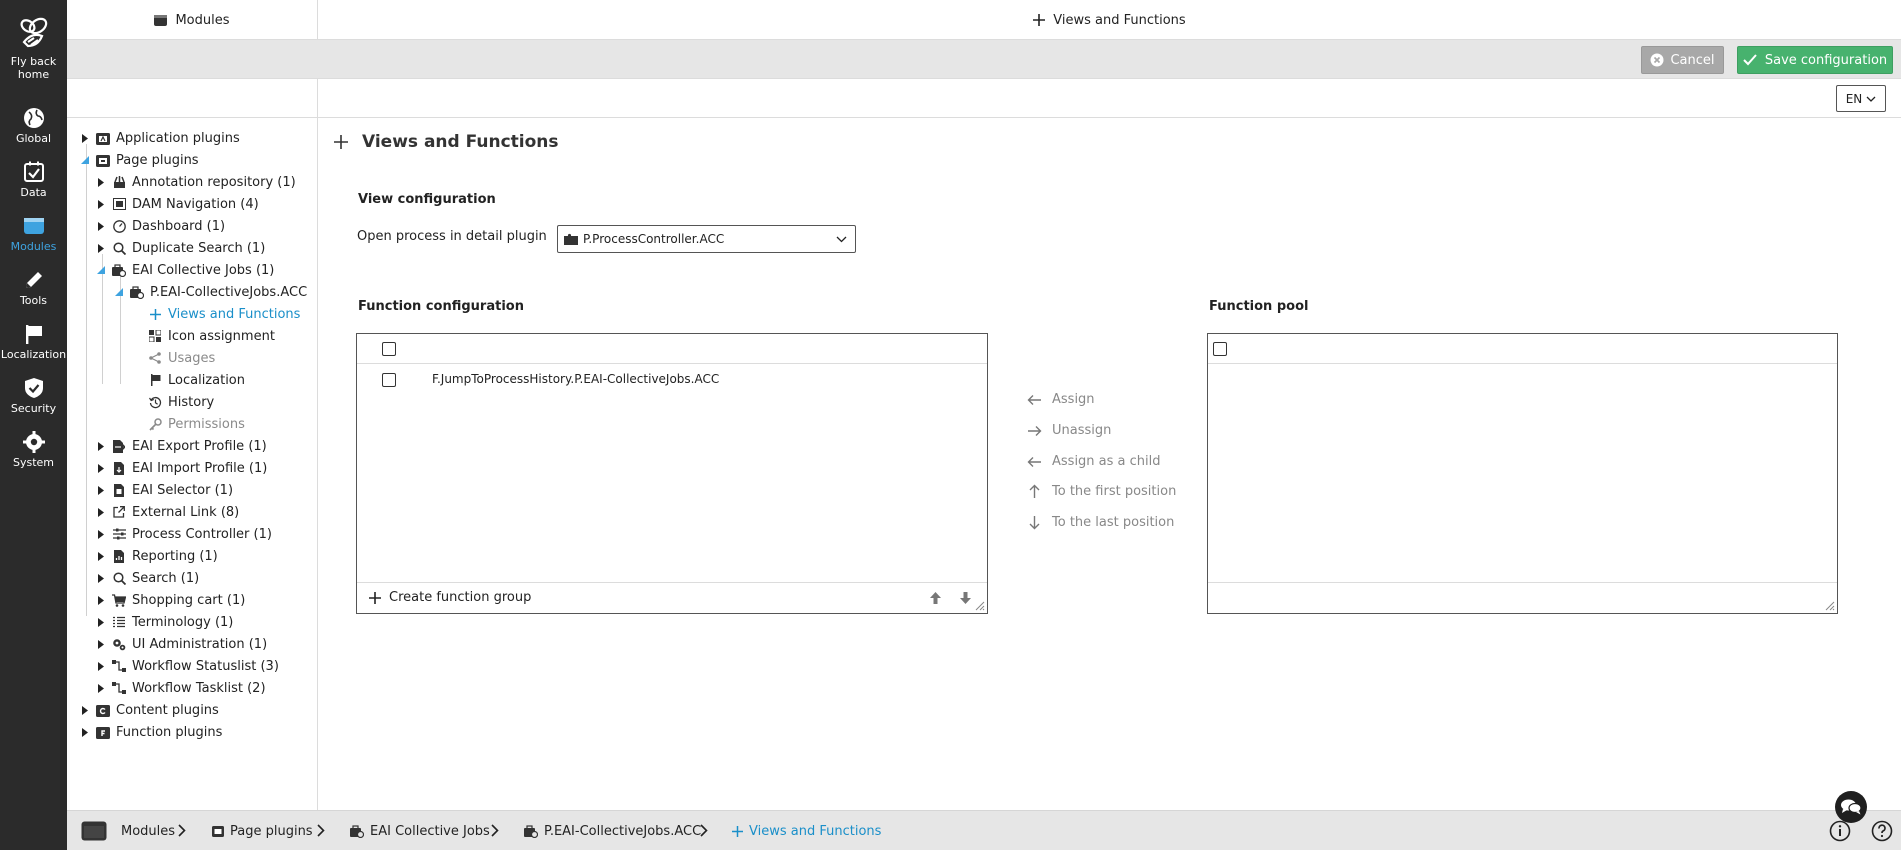  What do you see at coordinates (33, 180) in the screenshot?
I see `rail-item-data: Data` at bounding box center [33, 180].